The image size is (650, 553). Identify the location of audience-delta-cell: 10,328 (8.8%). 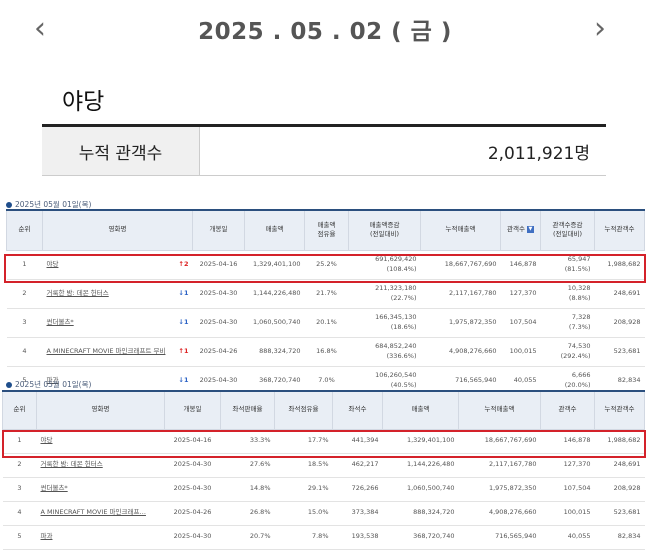
(567, 294).